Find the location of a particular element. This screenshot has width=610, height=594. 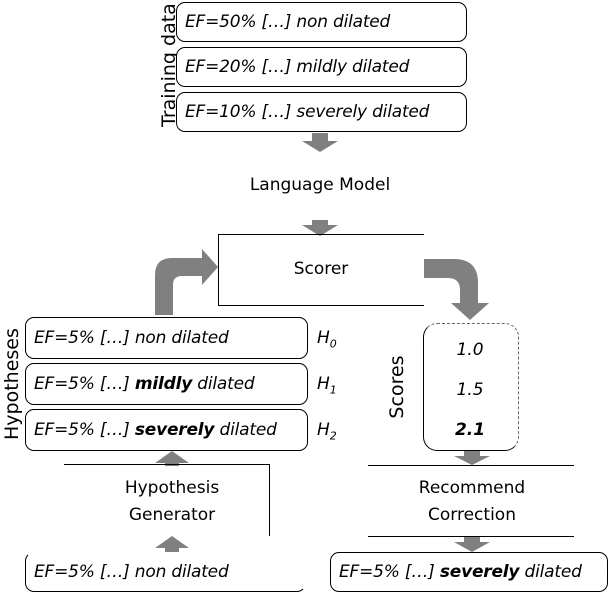

output-report: EF=5% […] severely dilated is located at coordinates (469, 572).